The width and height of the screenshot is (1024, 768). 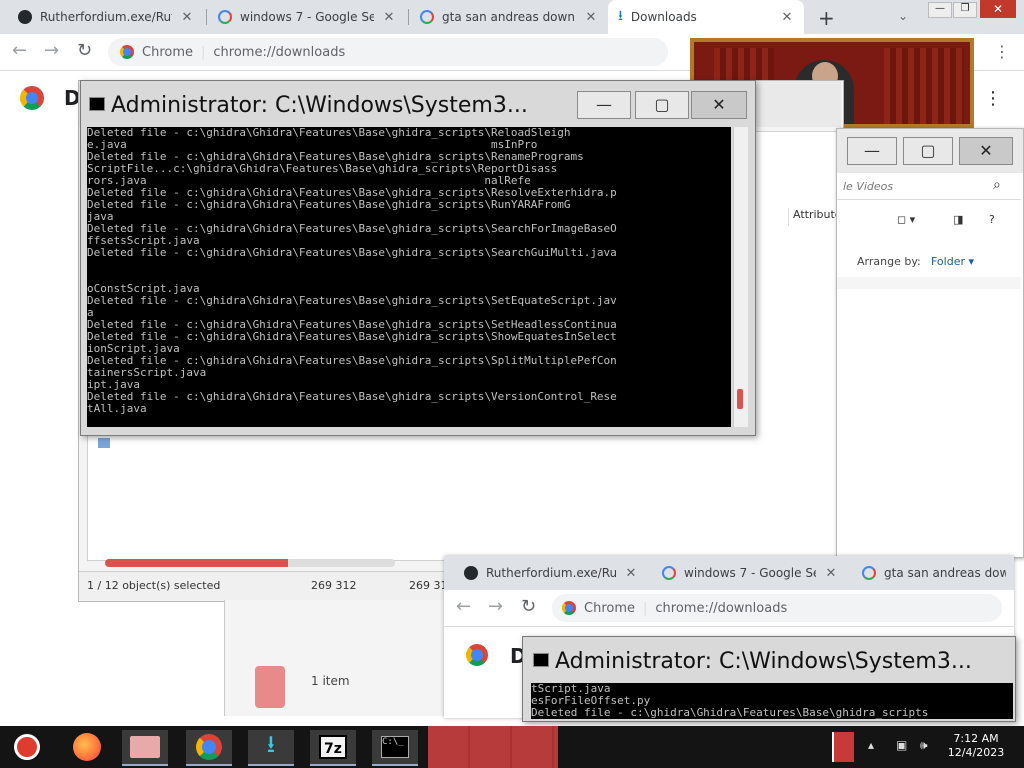 I want to click on clock-time: 7:12 AM, so click(x=976, y=738).